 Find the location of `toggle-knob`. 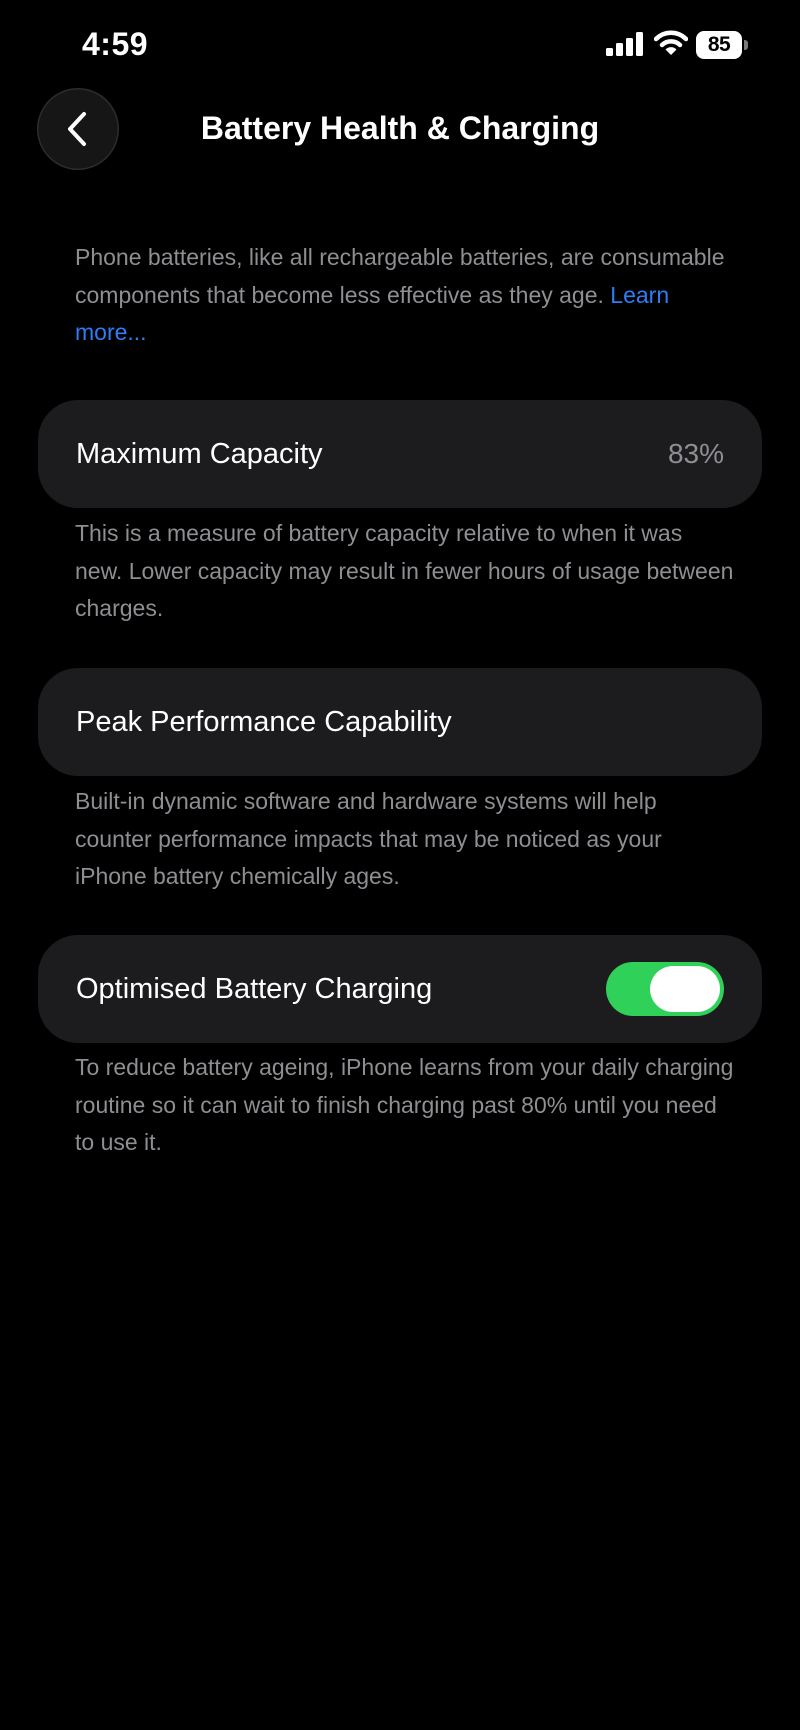

toggle-knob is located at coordinates (685, 989).